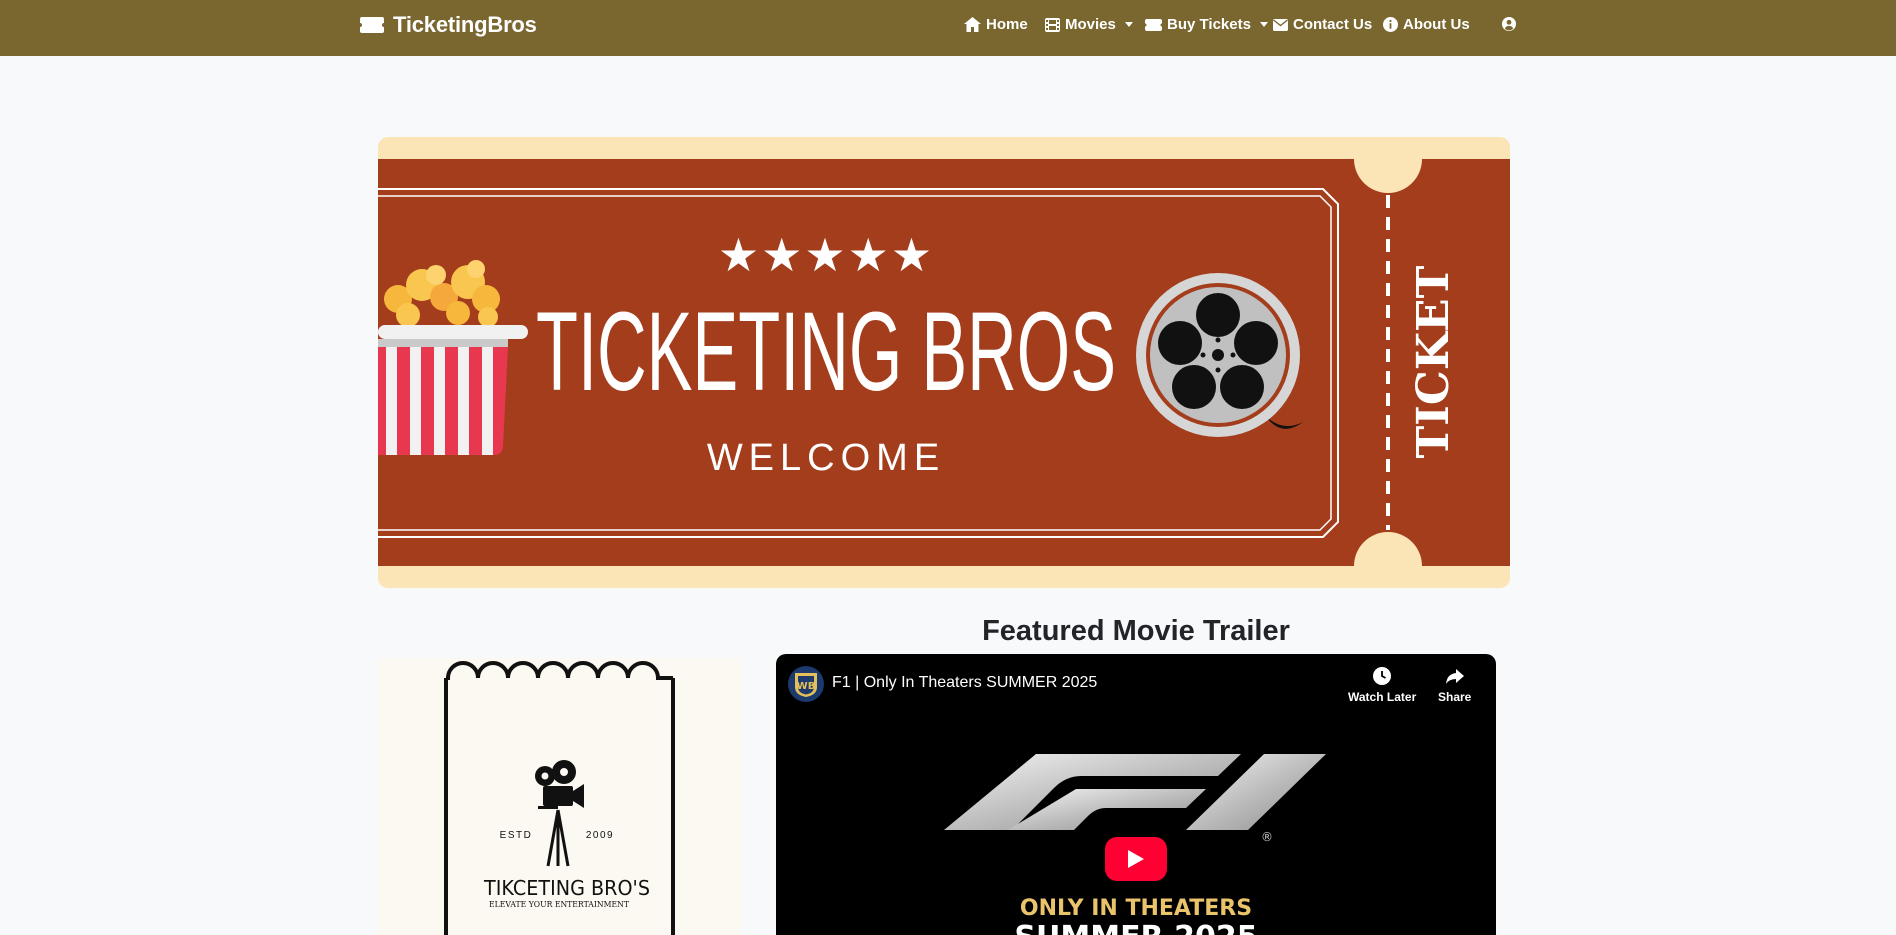  Describe the element at coordinates (1136, 927) in the screenshot. I see `trailer-date: SUMMER 2025` at that location.